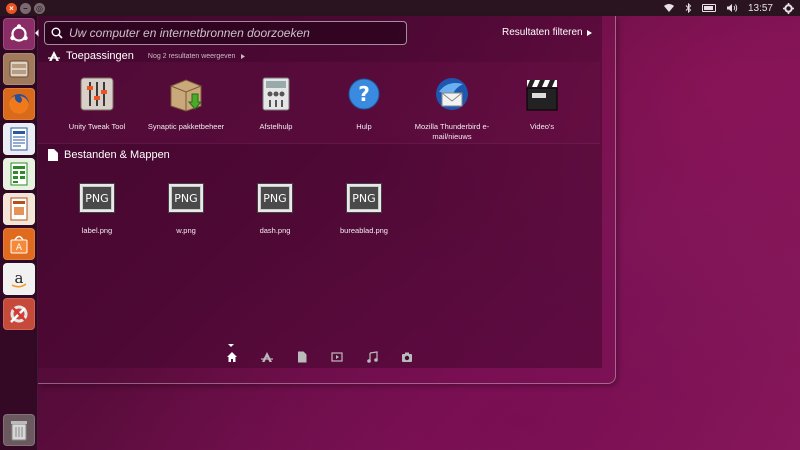 This screenshot has height=450, width=800. I want to click on top-panel: × – ◎ 13:57, so click(400, 8).